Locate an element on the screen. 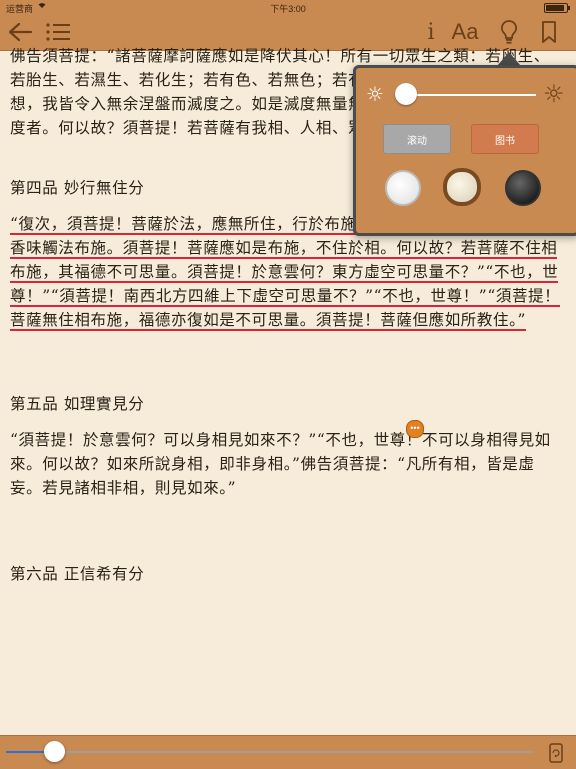  font-settings-button: Aa is located at coordinates (465, 32).